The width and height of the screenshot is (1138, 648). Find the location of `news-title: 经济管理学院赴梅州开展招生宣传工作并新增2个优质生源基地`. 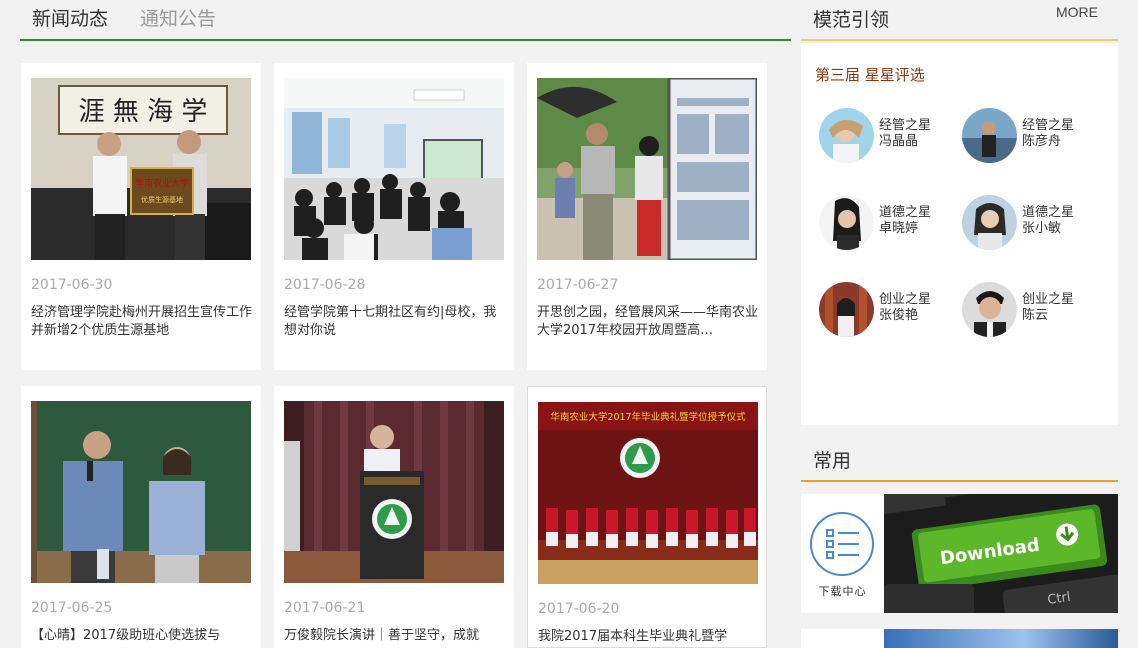

news-title: 经济管理学院赴梅州开展招生宣传工作并新增2个优质生源基地 is located at coordinates (142, 322).